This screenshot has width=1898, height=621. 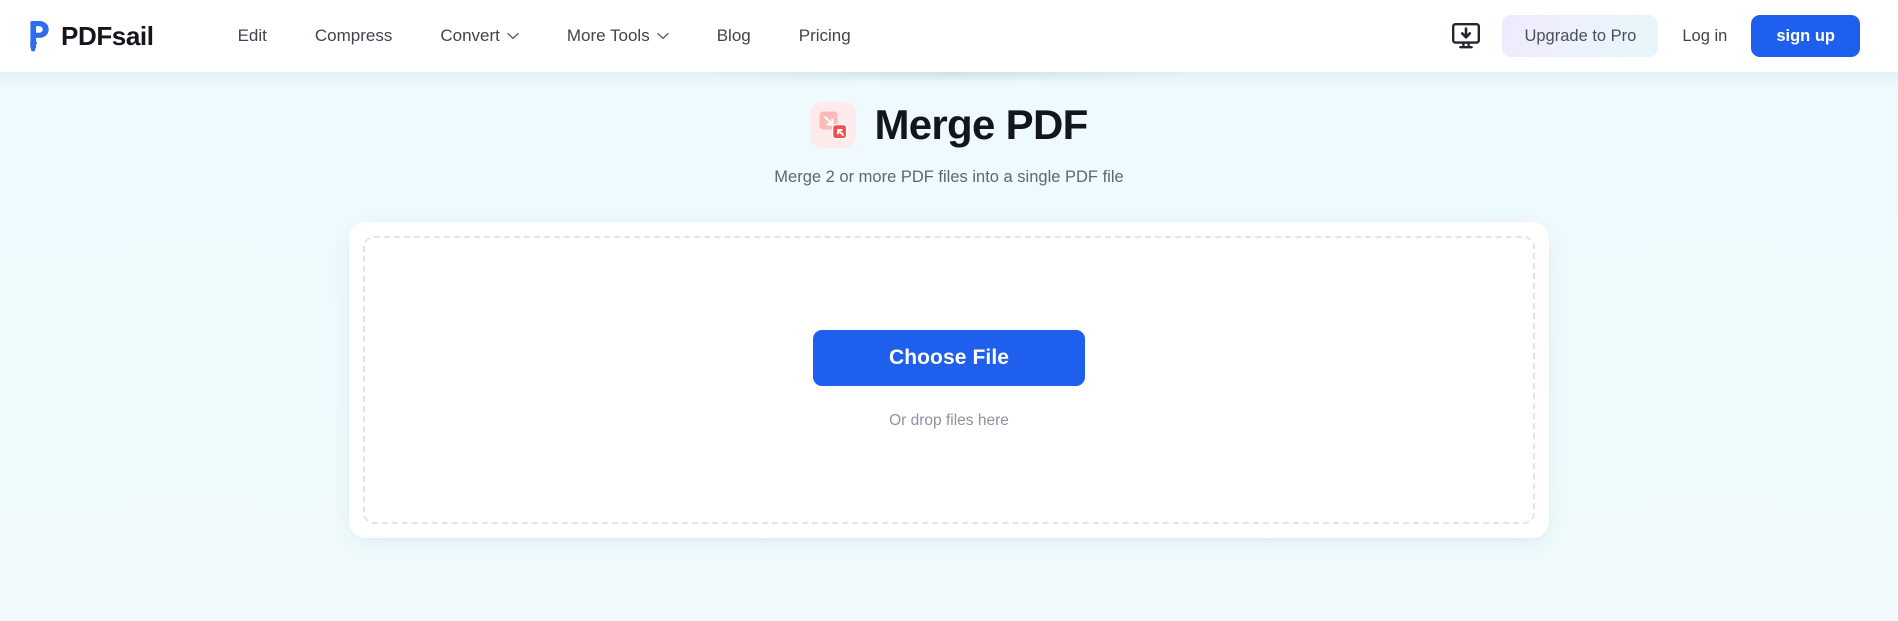 I want to click on nav-item-edit: Edit, so click(x=252, y=36).